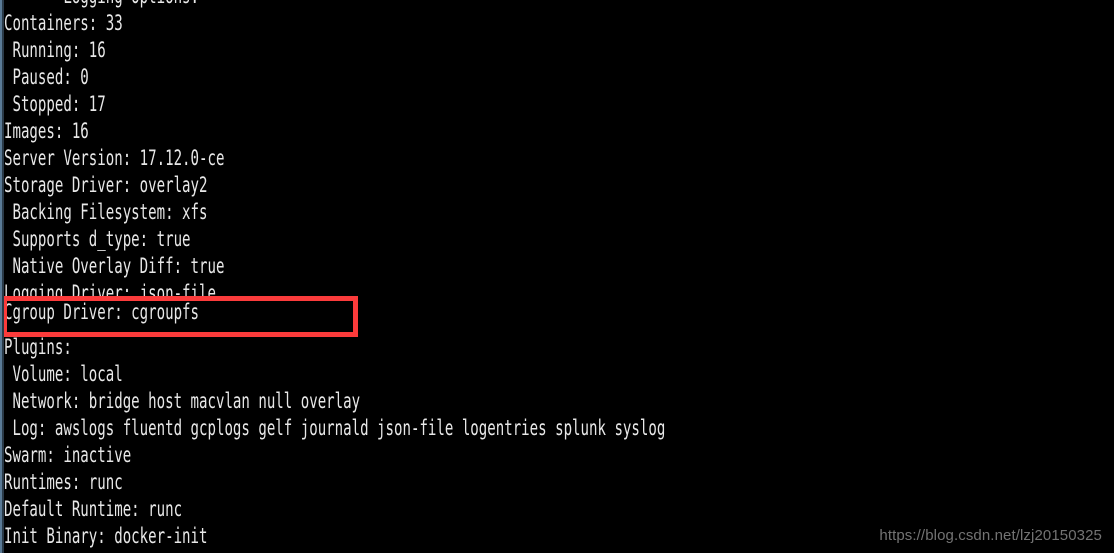 Image resolution: width=1114 pixels, height=553 pixels. Describe the element at coordinates (180, 316) in the screenshot. I see `red-highlight-box` at that location.